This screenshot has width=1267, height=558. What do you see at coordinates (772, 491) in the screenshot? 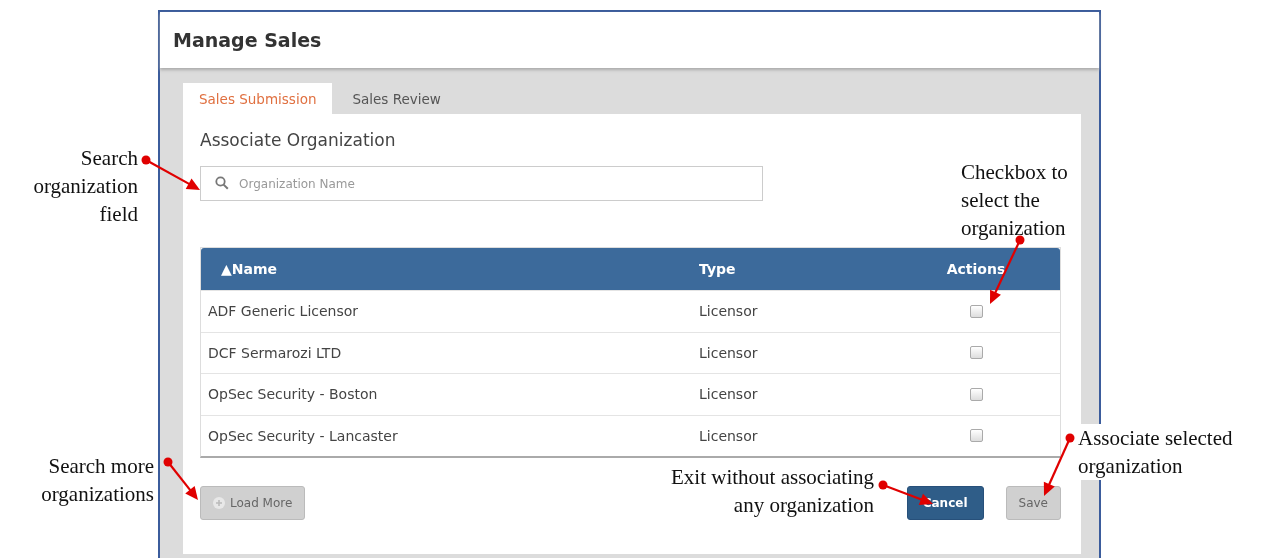
I see `callout-text: Exit without associating any organization` at bounding box center [772, 491].